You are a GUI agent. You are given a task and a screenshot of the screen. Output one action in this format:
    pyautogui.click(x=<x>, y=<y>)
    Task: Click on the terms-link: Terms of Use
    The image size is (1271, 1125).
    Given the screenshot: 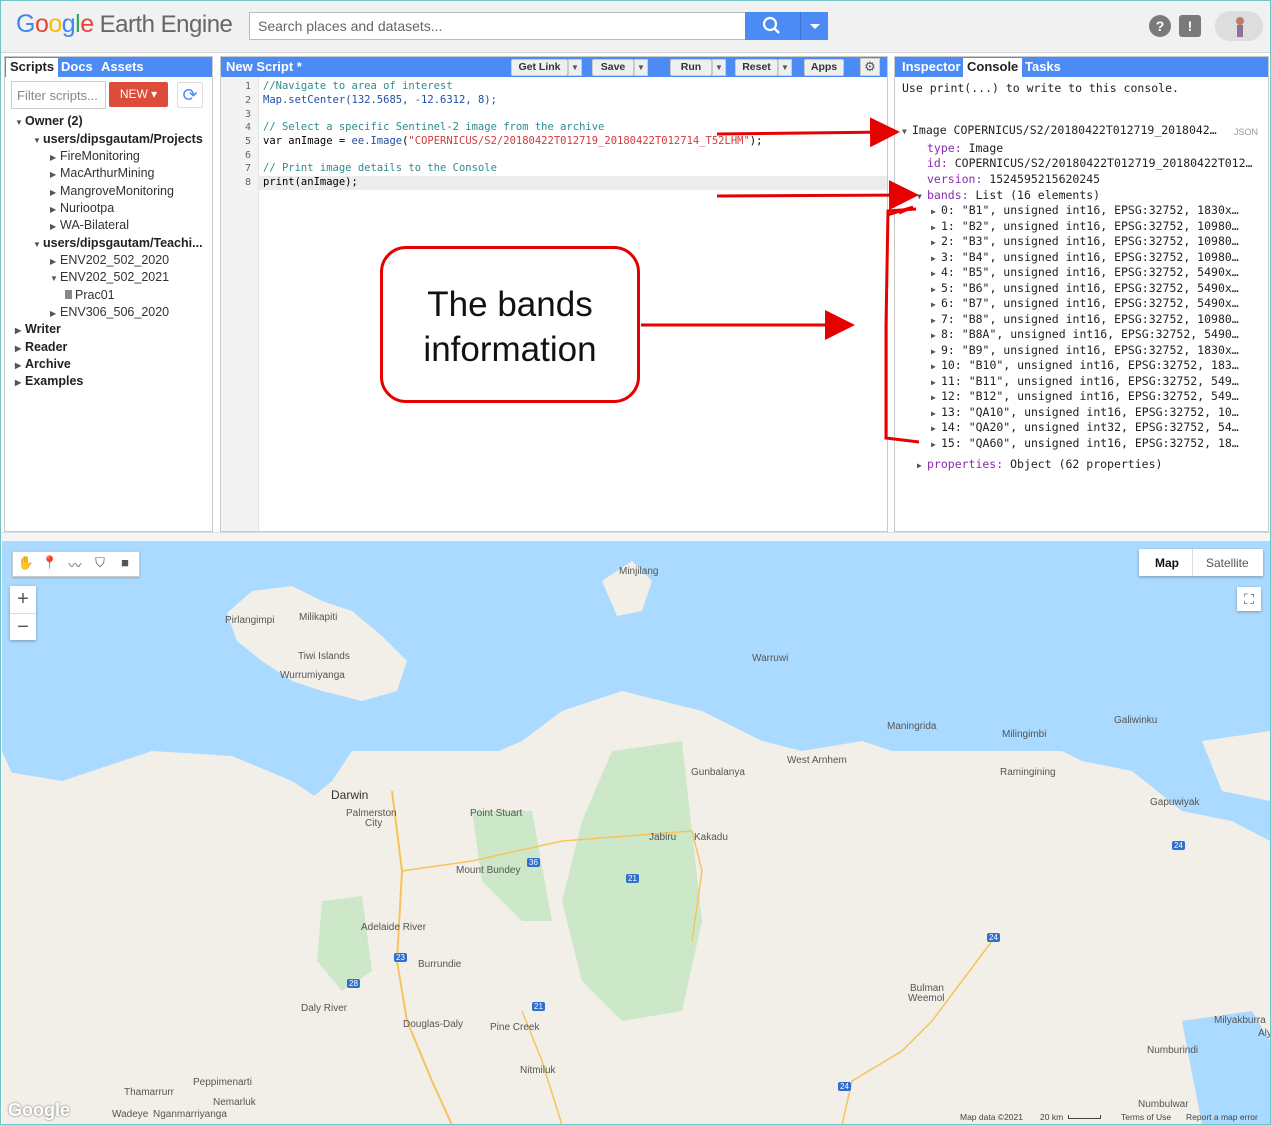 What is the action you would take?
    pyautogui.click(x=1146, y=1117)
    